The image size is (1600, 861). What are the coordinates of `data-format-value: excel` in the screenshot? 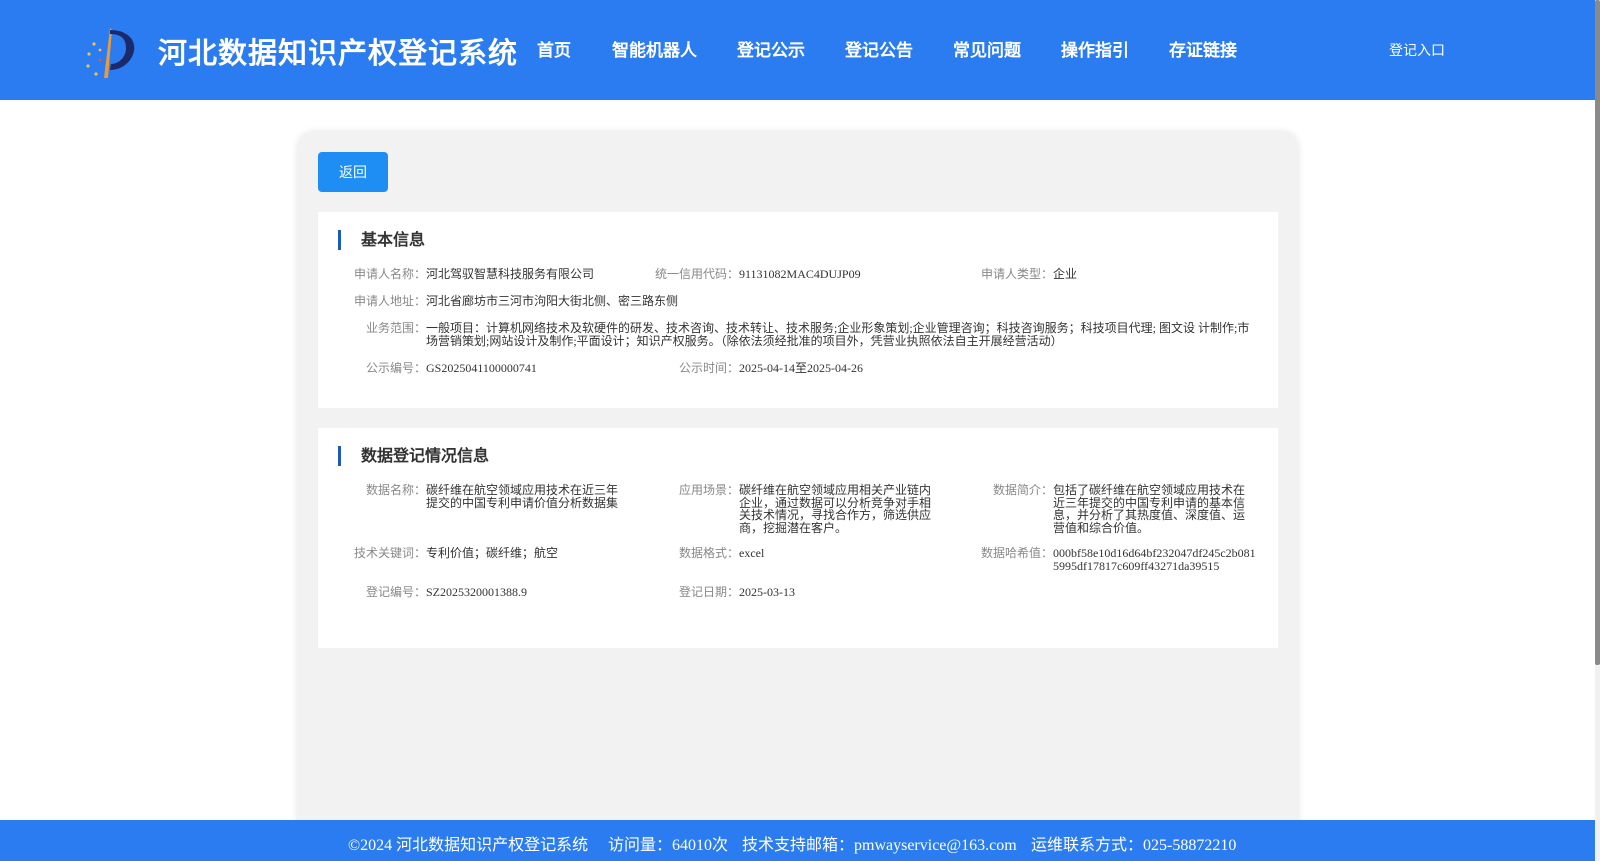 It's located at (752, 553).